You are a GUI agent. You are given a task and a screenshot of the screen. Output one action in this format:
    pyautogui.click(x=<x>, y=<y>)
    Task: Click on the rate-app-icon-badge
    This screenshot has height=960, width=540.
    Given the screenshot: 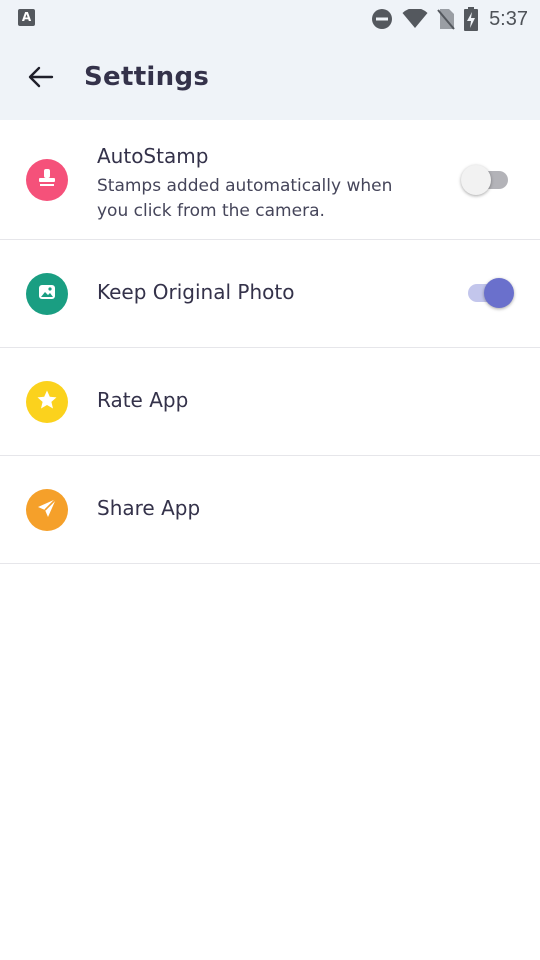 What is the action you would take?
    pyautogui.click(x=47, y=402)
    